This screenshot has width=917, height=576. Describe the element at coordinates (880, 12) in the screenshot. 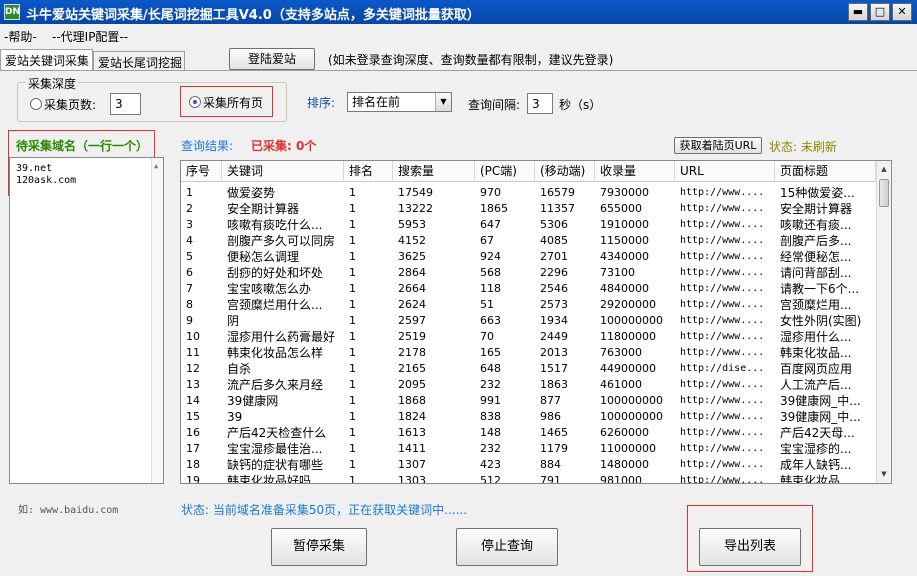

I see `maximize-icon: □` at that location.